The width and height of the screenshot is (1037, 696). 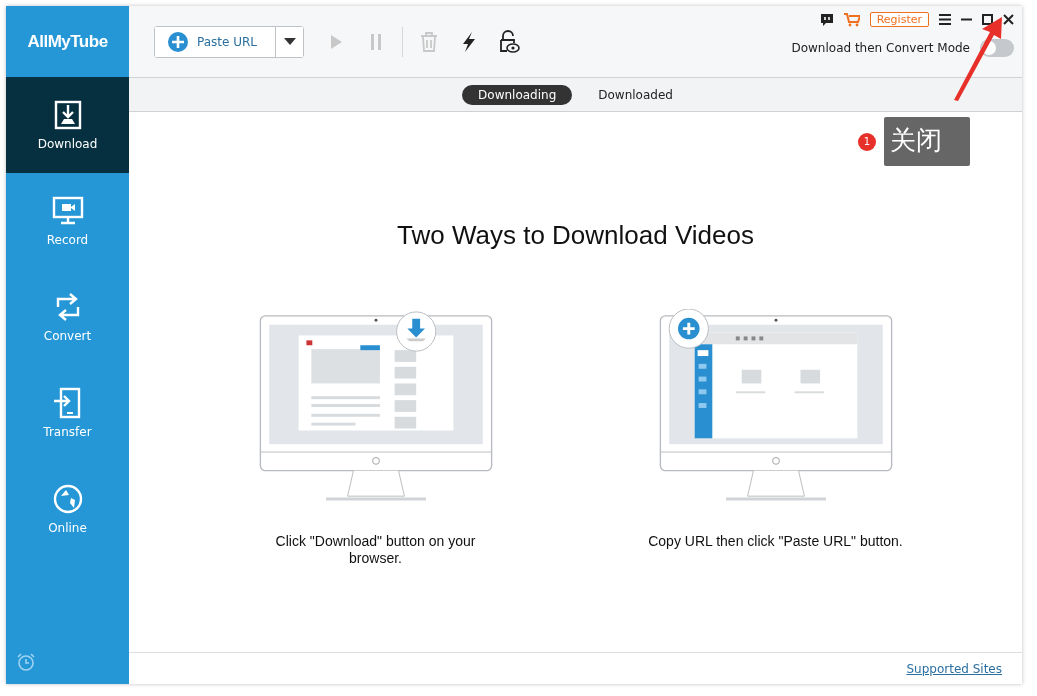 I want to click on plus-icon, so click(x=178, y=41).